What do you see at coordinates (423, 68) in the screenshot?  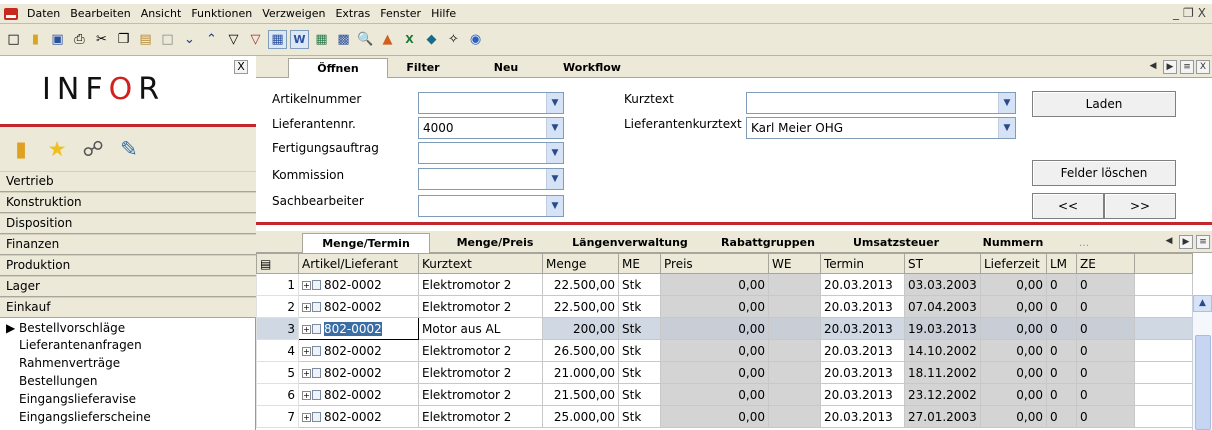 I see `tab-filter: Filter` at bounding box center [423, 68].